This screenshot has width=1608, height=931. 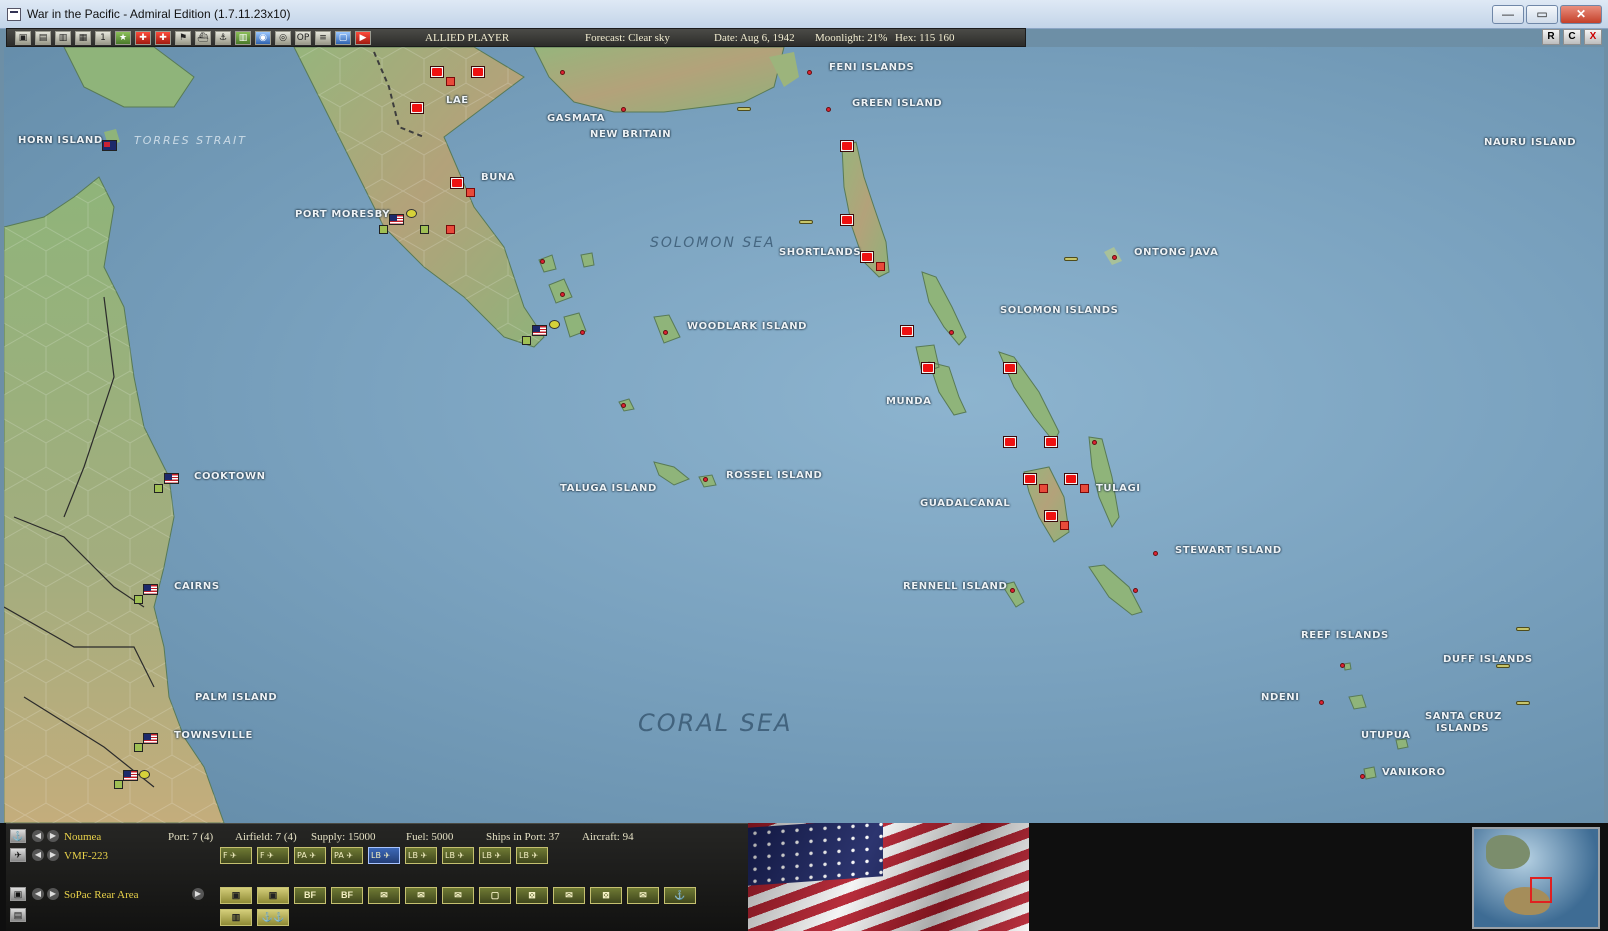 I want to click on place-new-britain: NEW BRITAIN, so click(x=630, y=134).